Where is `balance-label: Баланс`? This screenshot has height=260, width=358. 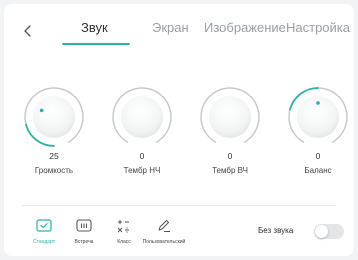 balance-label: Баланс is located at coordinates (318, 170).